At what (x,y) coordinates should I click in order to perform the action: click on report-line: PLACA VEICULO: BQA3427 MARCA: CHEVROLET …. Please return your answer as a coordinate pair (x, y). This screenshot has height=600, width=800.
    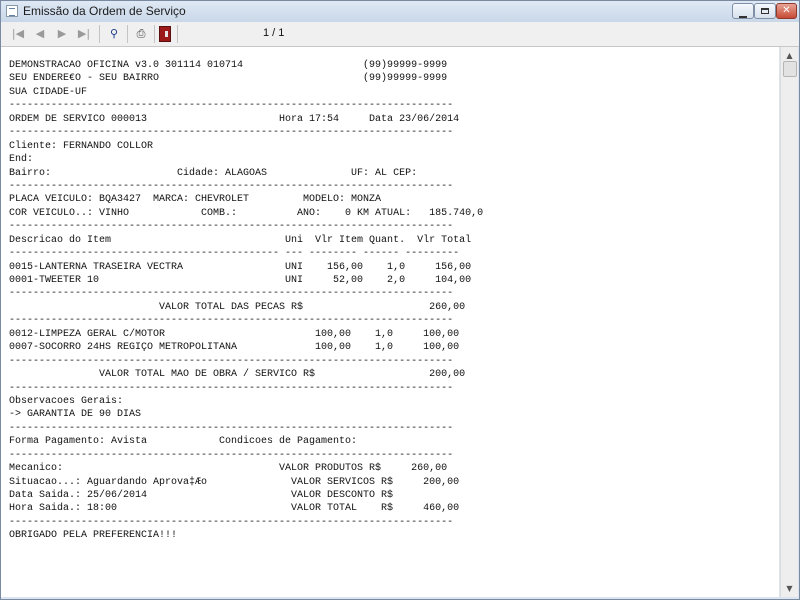
    Looking at the image, I should click on (195, 200).